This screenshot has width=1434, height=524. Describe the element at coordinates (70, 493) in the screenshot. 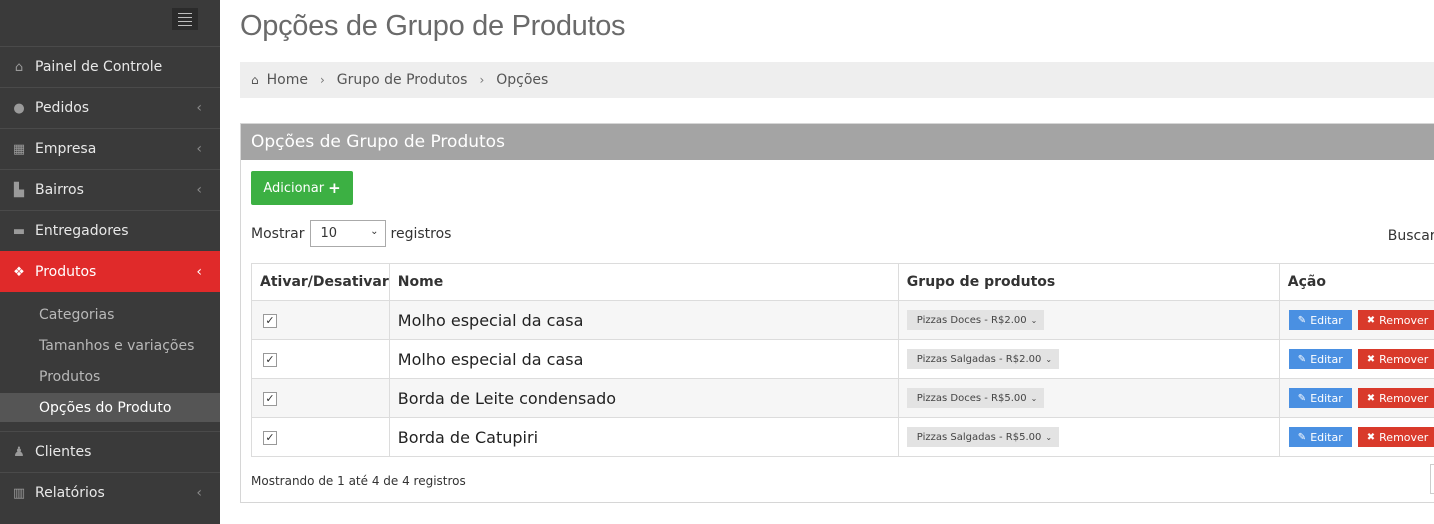

I see `sidebar-item-label: Relatórios` at that location.